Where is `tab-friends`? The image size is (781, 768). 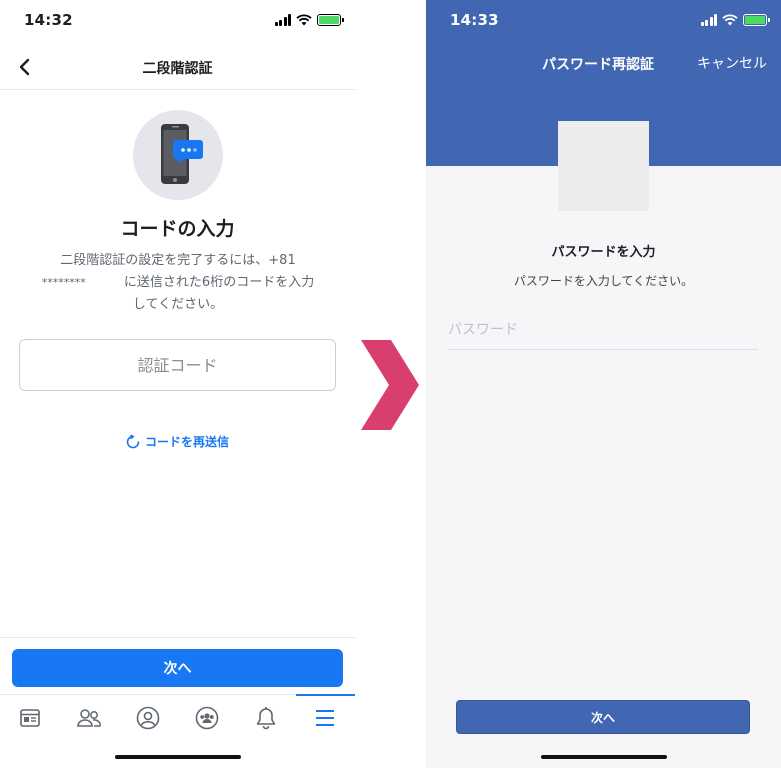
tab-friends is located at coordinates (88, 717).